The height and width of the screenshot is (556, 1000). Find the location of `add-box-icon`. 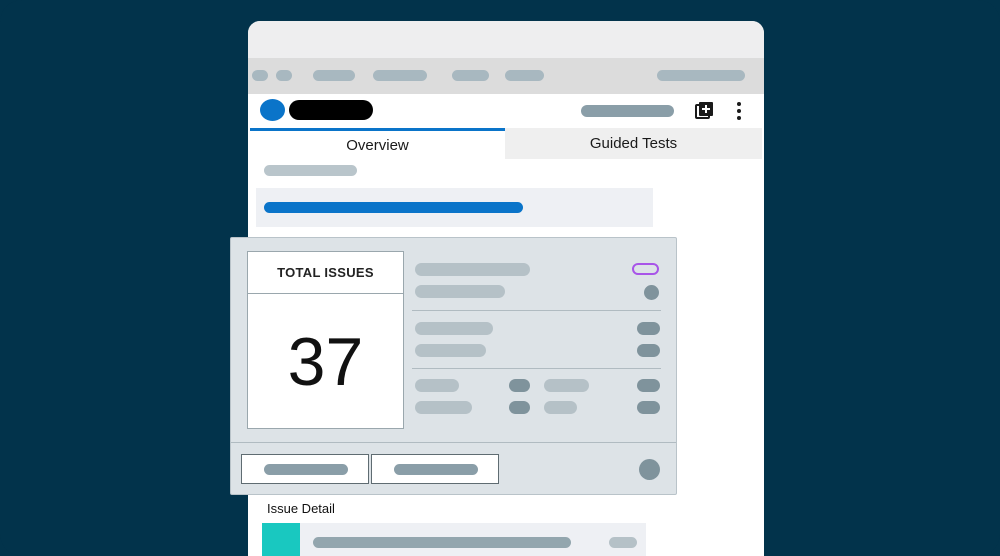

add-box-icon is located at coordinates (704, 110).